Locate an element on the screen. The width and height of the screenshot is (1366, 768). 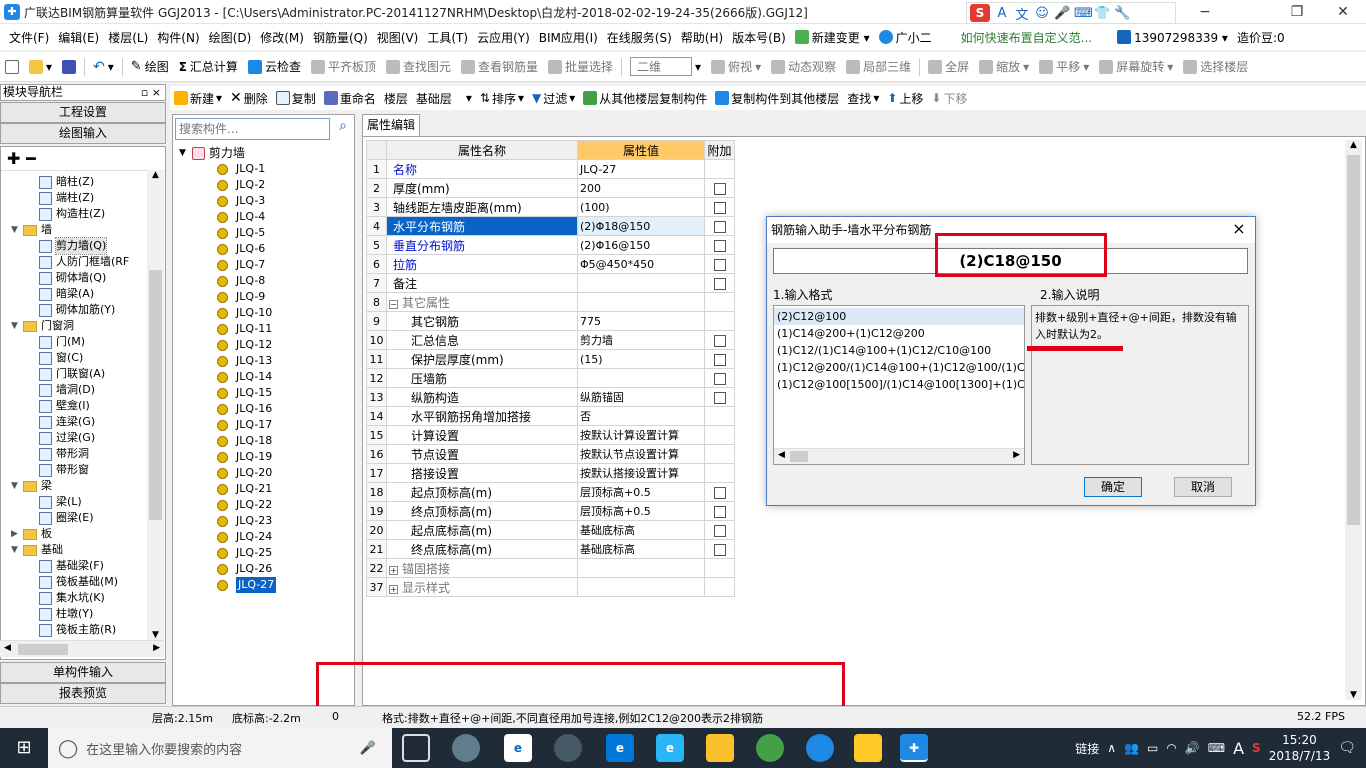
ime-letter-icon: A is located at coordinates (1002, 13).